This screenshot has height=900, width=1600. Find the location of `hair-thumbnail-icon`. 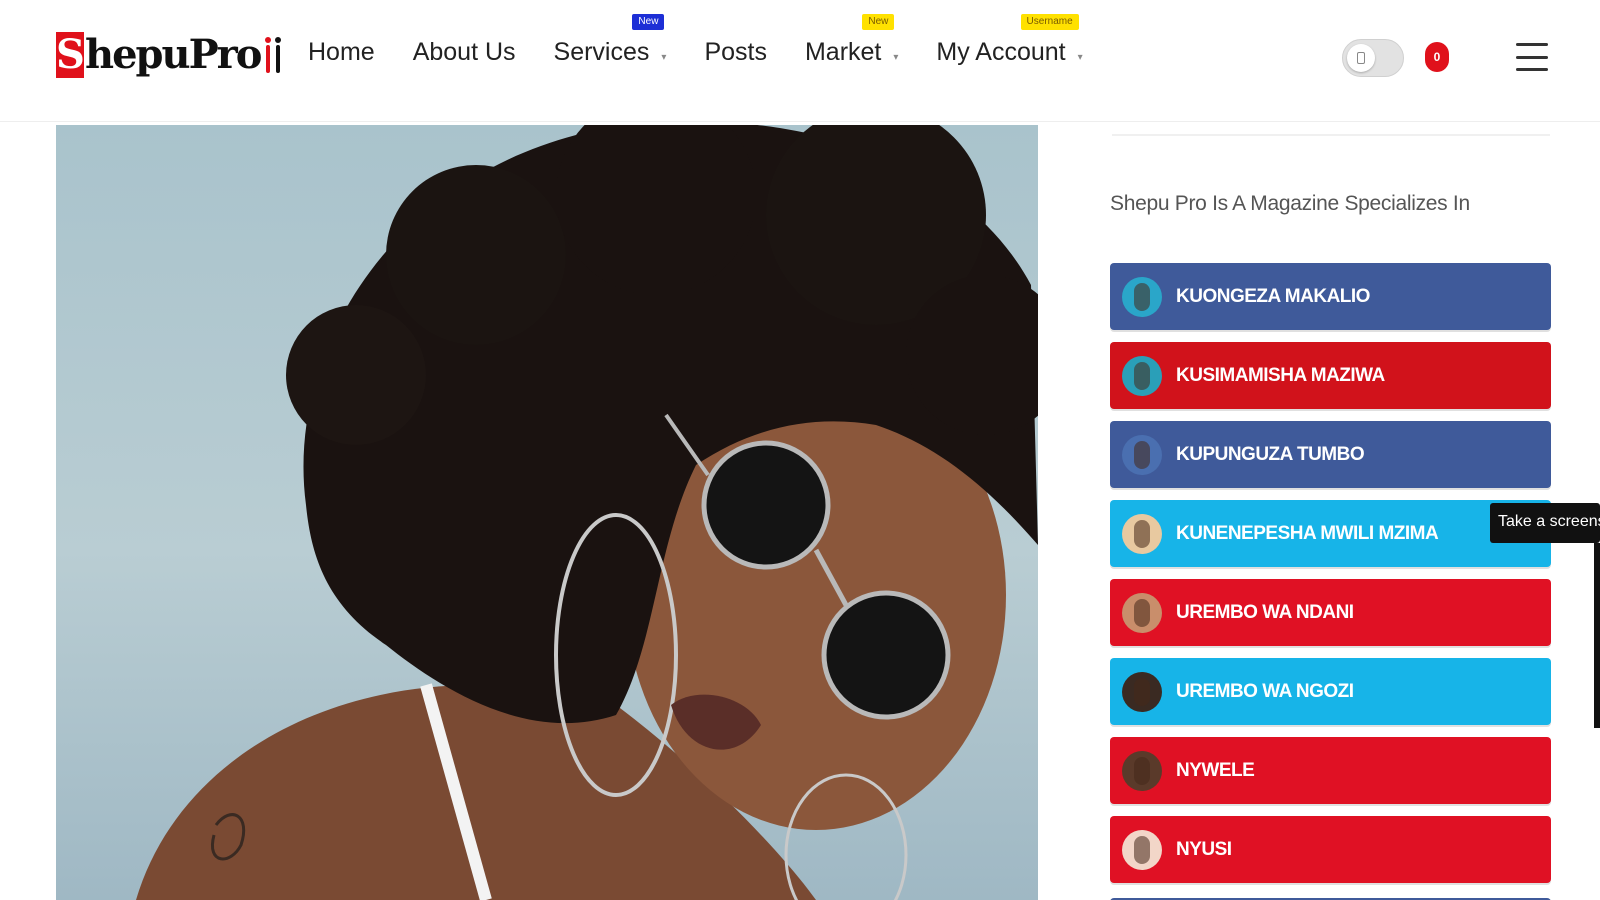

hair-thumbnail-icon is located at coordinates (1142, 770).